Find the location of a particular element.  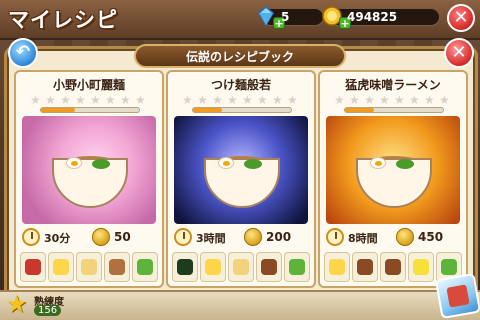

proficiency-display: ★ 熟練度 156 is located at coordinates (41, 305).